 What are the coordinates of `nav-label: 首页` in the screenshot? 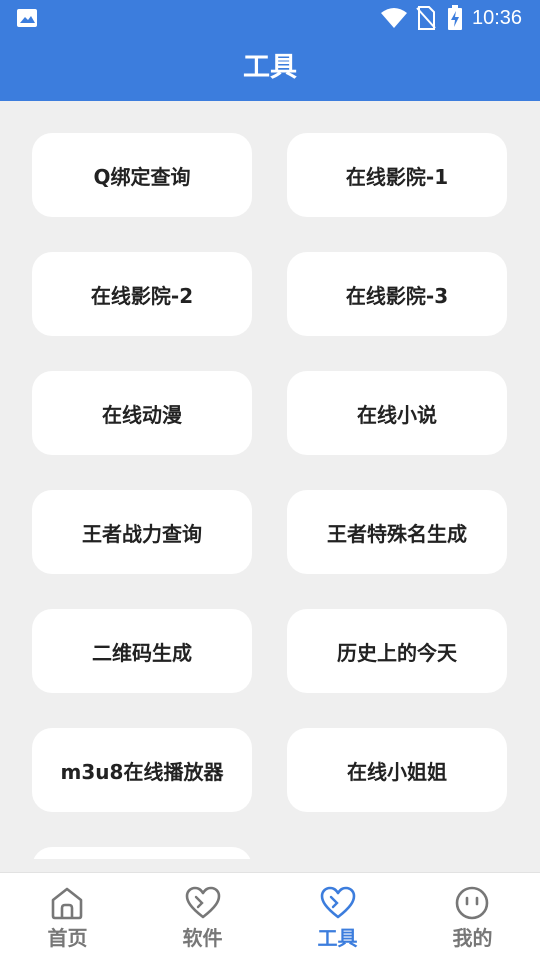 It's located at (67, 938).